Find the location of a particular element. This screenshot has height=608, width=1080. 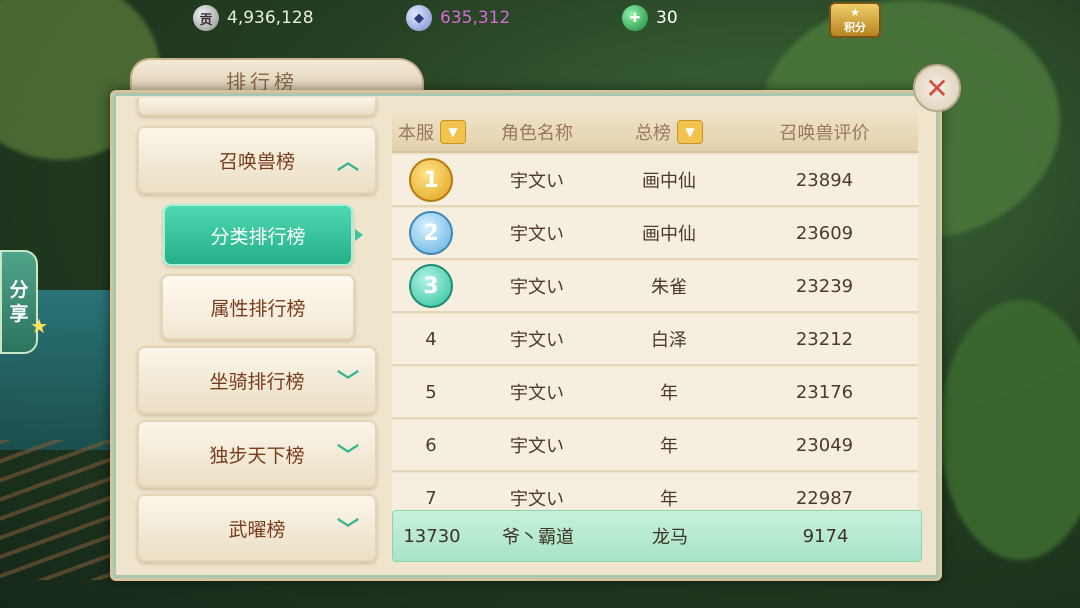

close-button: ✕ is located at coordinates (937, 88).